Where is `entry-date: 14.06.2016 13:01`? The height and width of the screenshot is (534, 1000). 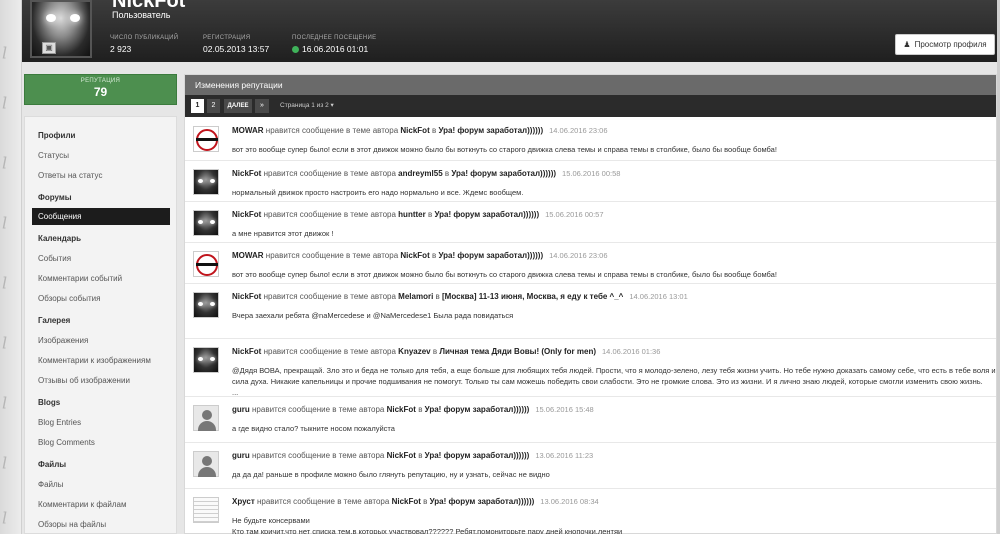 entry-date: 14.06.2016 13:01 is located at coordinates (658, 296).